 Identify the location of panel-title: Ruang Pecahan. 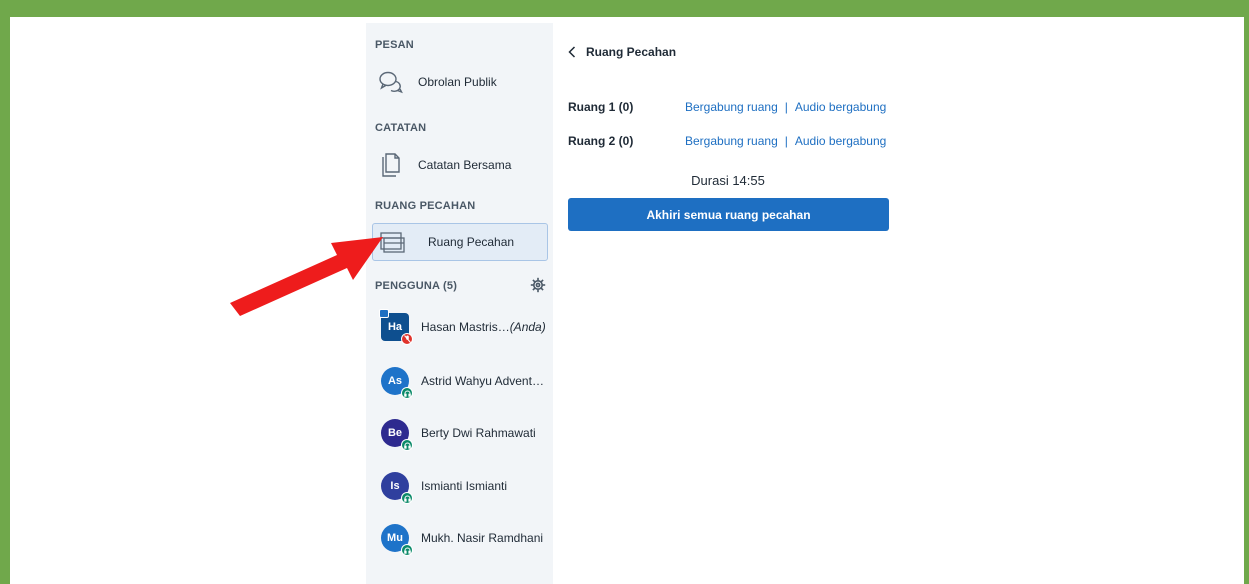
(631, 52).